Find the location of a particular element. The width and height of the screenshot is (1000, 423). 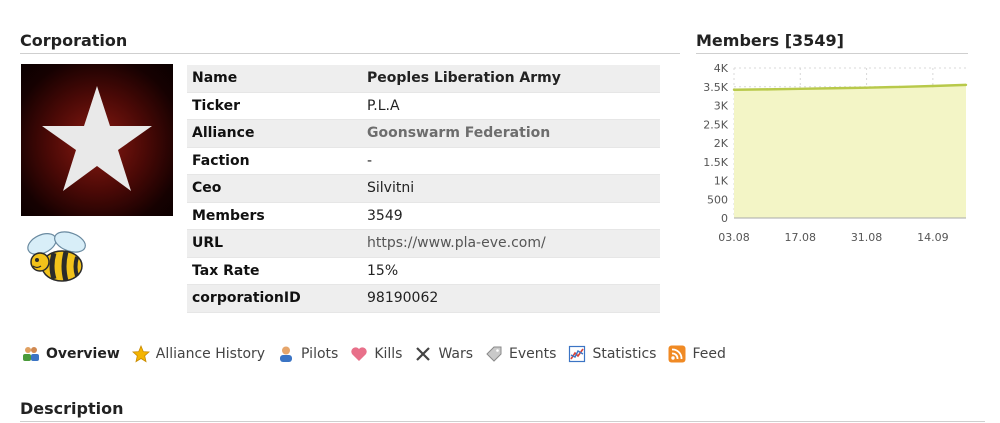

nav-feed-label: Feed is located at coordinates (709, 354).